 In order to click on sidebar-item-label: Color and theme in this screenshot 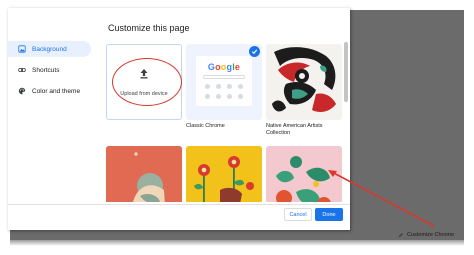, I will do `click(56, 91)`.